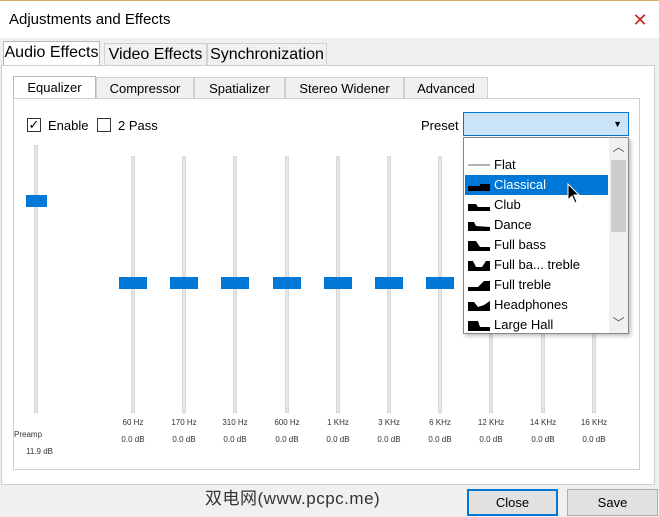  I want to click on tab-label: Video Effects, so click(155, 54).